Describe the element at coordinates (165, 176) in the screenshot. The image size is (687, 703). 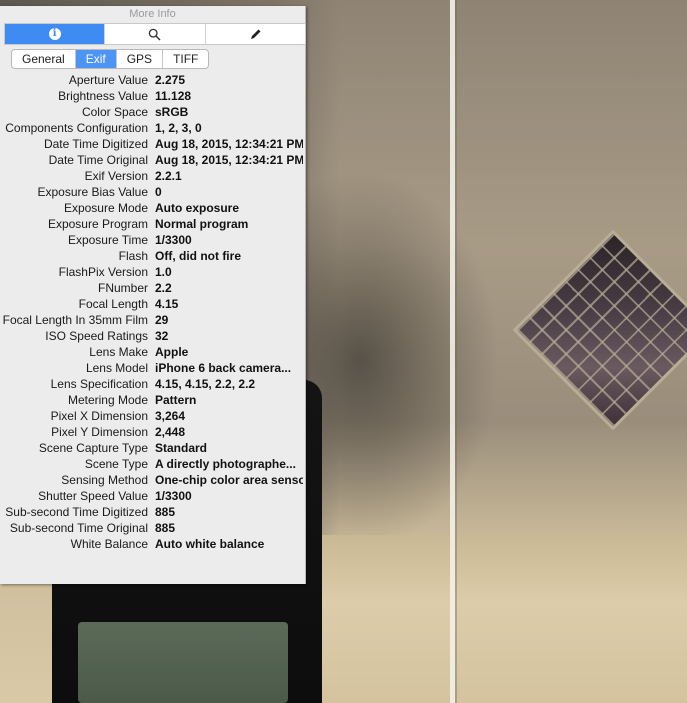
I see `exif-value: 2.2.1` at that location.